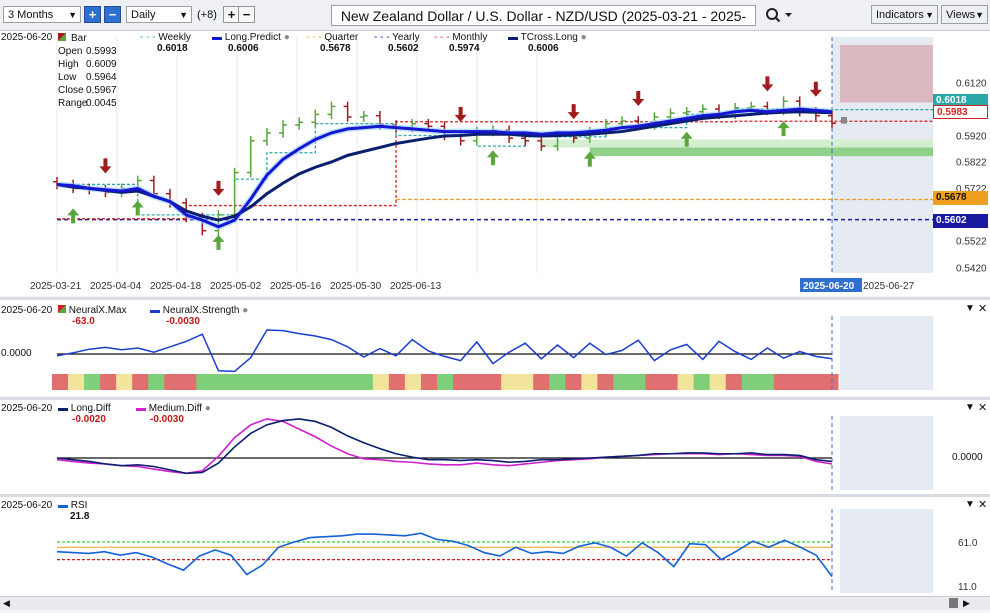  What do you see at coordinates (252, 37) in the screenshot?
I see `legend-long-predict-name: Long.Predict` at bounding box center [252, 37].